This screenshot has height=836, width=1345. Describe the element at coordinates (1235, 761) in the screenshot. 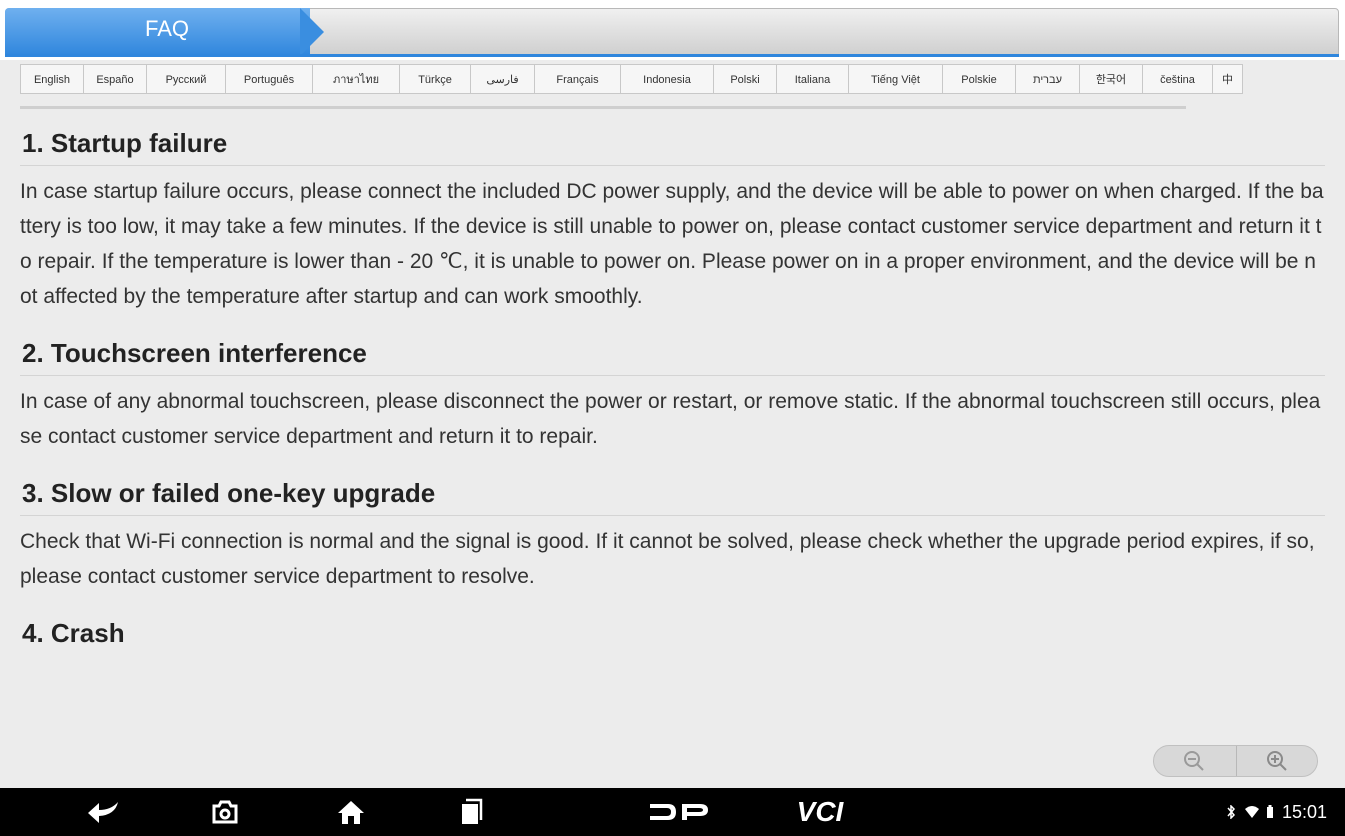

I see `zoom-control` at that location.